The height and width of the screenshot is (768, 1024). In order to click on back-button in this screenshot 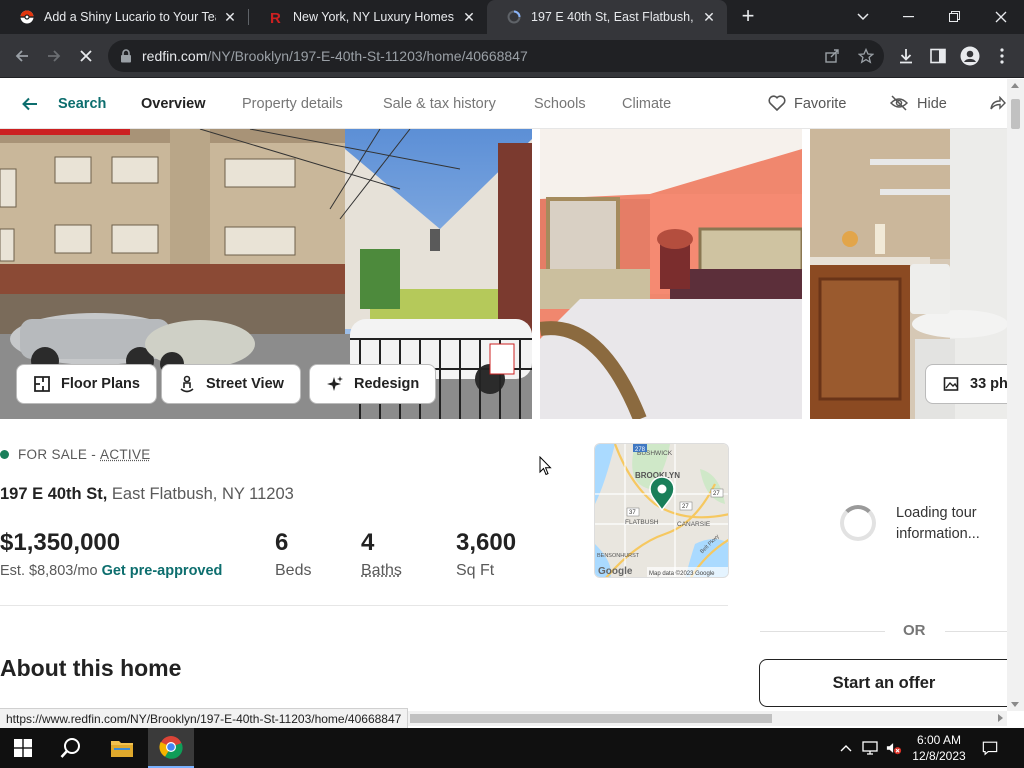, I will do `click(22, 56)`.